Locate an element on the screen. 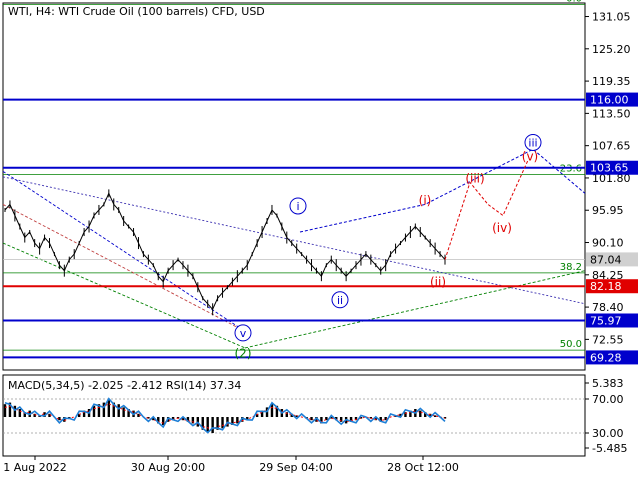 The image size is (640, 480). x-tick-label: 28 Oct 12:00 is located at coordinates (423, 467).